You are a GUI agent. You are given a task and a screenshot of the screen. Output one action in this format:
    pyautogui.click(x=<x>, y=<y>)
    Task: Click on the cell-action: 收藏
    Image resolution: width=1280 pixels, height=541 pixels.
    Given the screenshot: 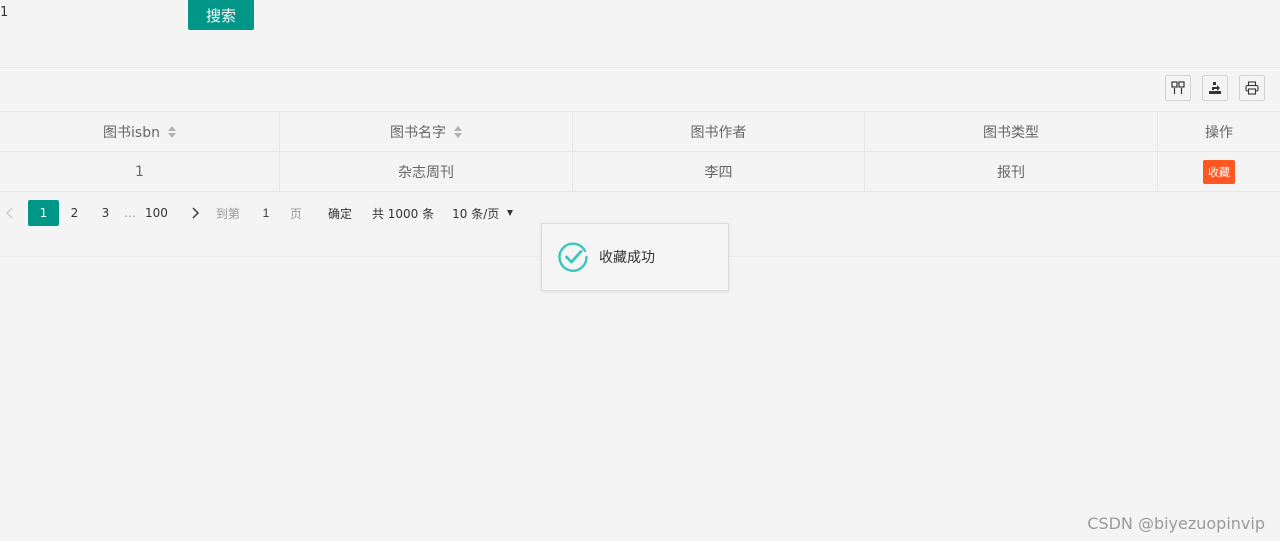 What is the action you would take?
    pyautogui.click(x=1219, y=172)
    